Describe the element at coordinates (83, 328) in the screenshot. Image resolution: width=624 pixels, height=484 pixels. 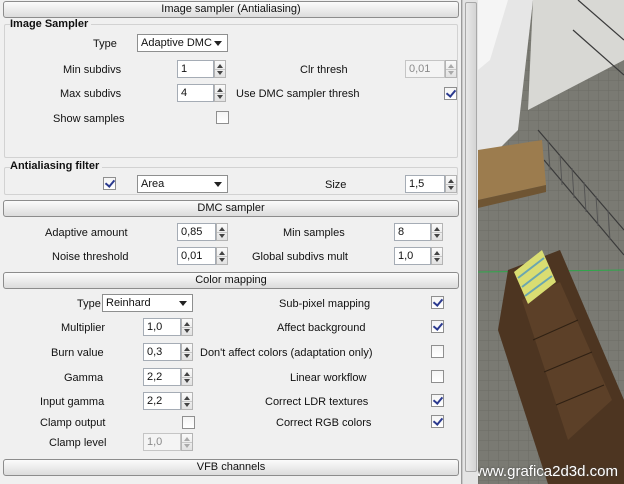
I see `multiplier-label: Multiplier` at that location.